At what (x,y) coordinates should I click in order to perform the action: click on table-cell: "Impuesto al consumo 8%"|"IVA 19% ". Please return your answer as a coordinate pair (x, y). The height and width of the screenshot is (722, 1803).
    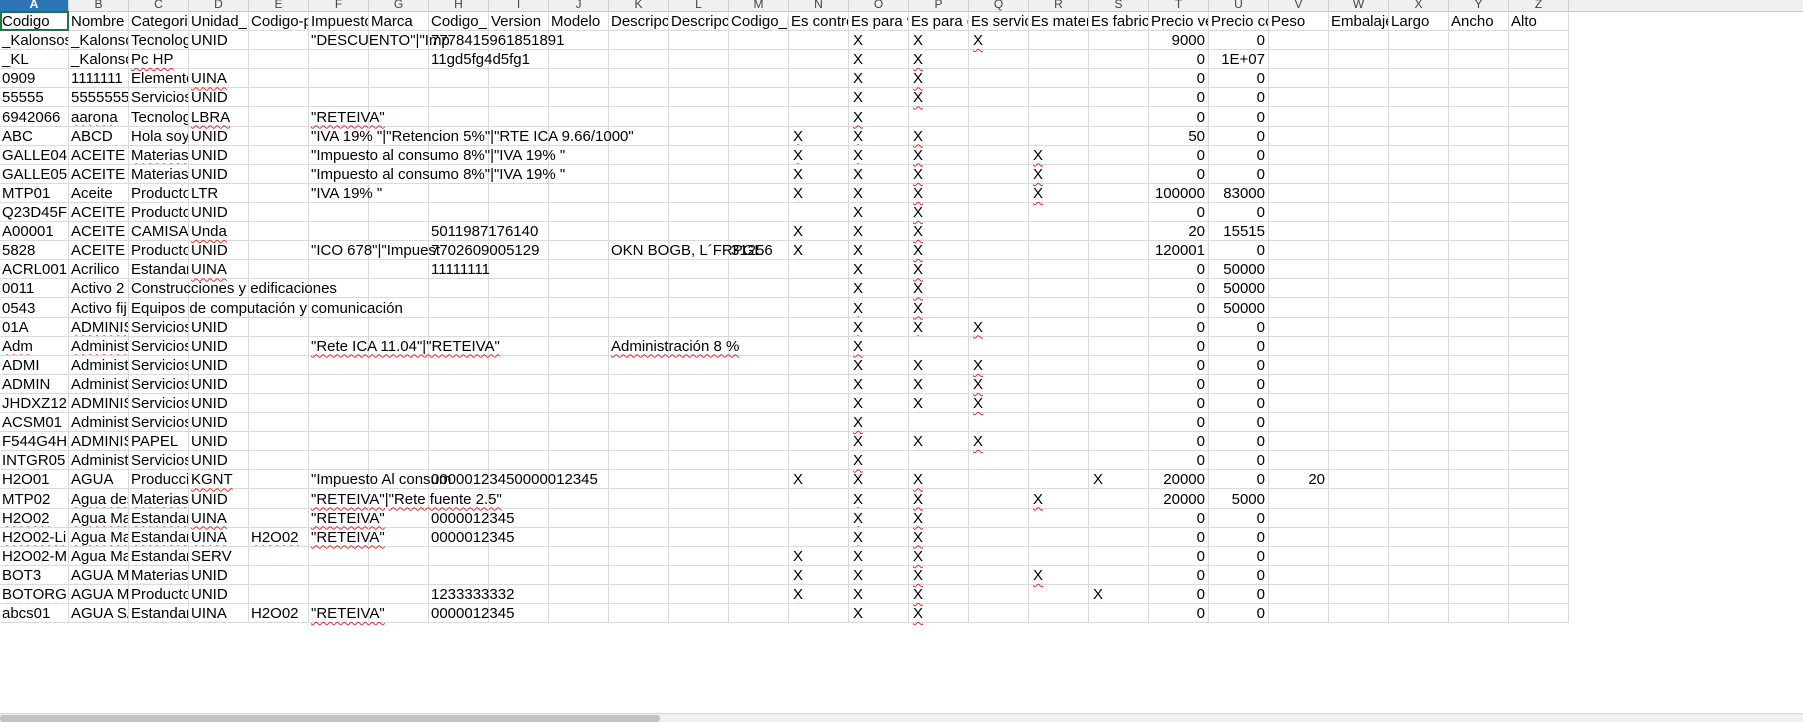
    Looking at the image, I should click on (437, 154).